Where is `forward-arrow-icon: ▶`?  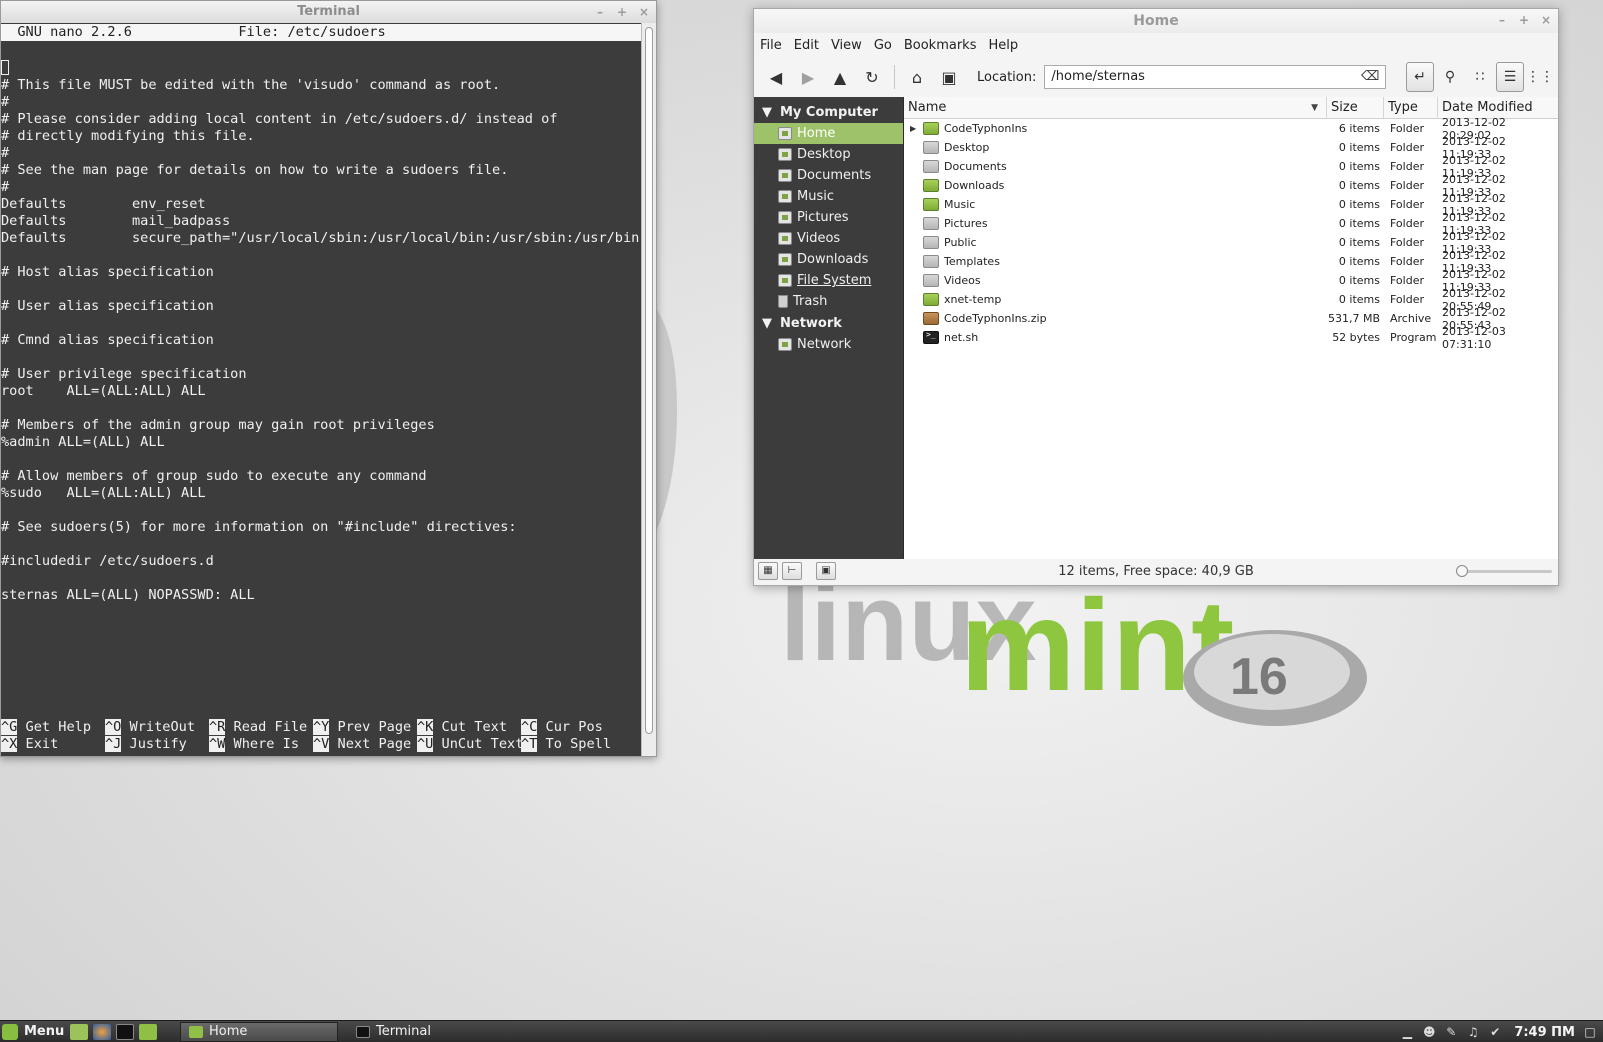
forward-arrow-icon: ▶ is located at coordinates (808, 77).